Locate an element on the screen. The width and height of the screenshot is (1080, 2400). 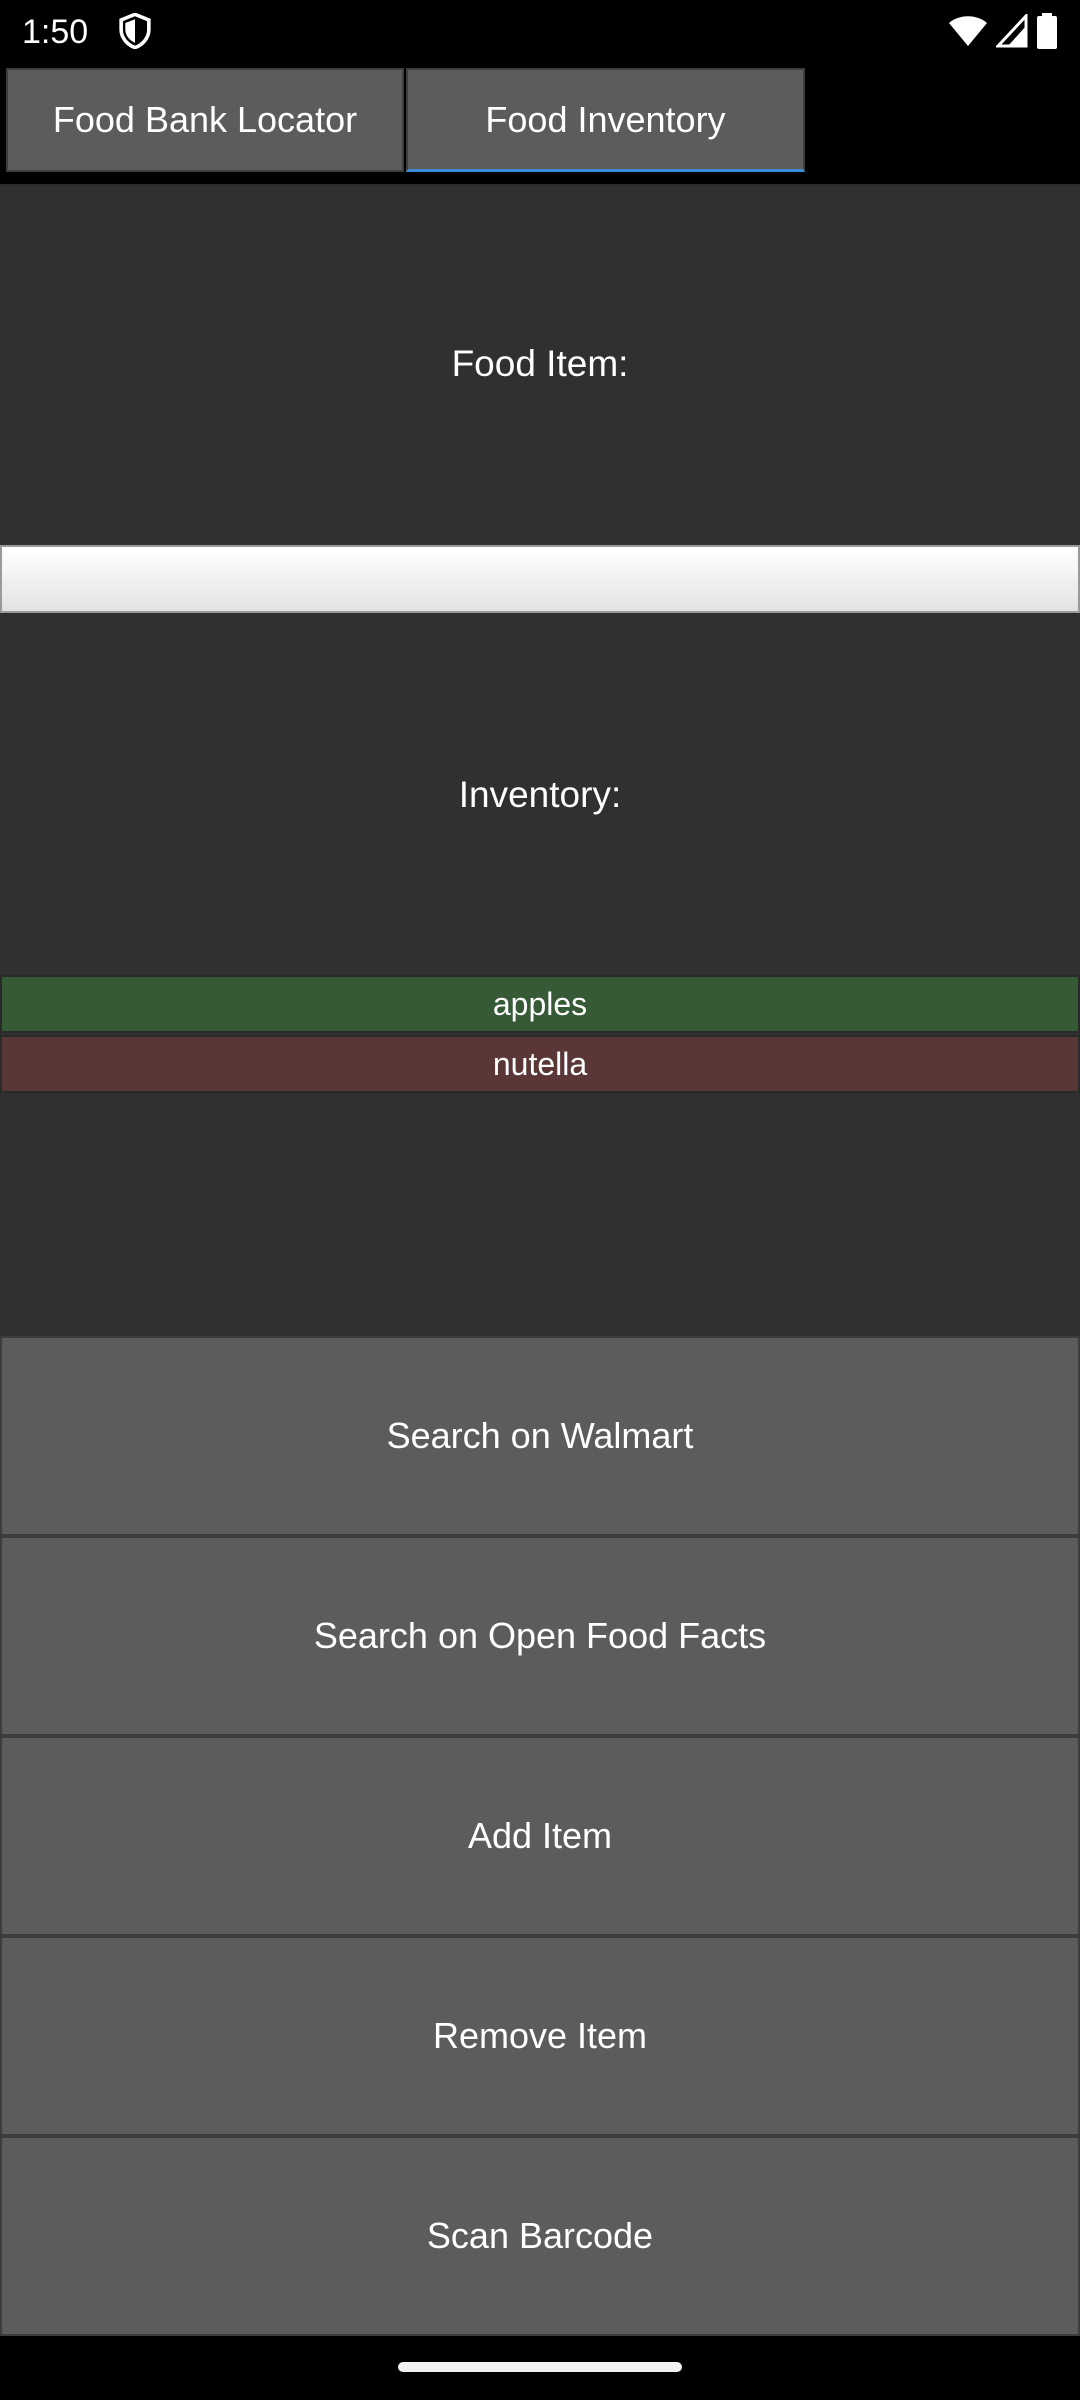
scan-barcode-button: Scan Barcode is located at coordinates (540, 2236).